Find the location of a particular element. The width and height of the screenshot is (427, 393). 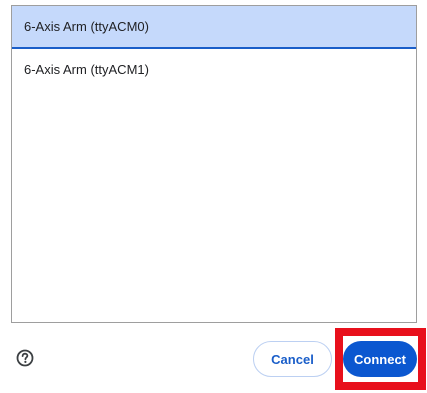

list-item-label: 6-Axis Arm (ttyACM0) is located at coordinates (86, 26).